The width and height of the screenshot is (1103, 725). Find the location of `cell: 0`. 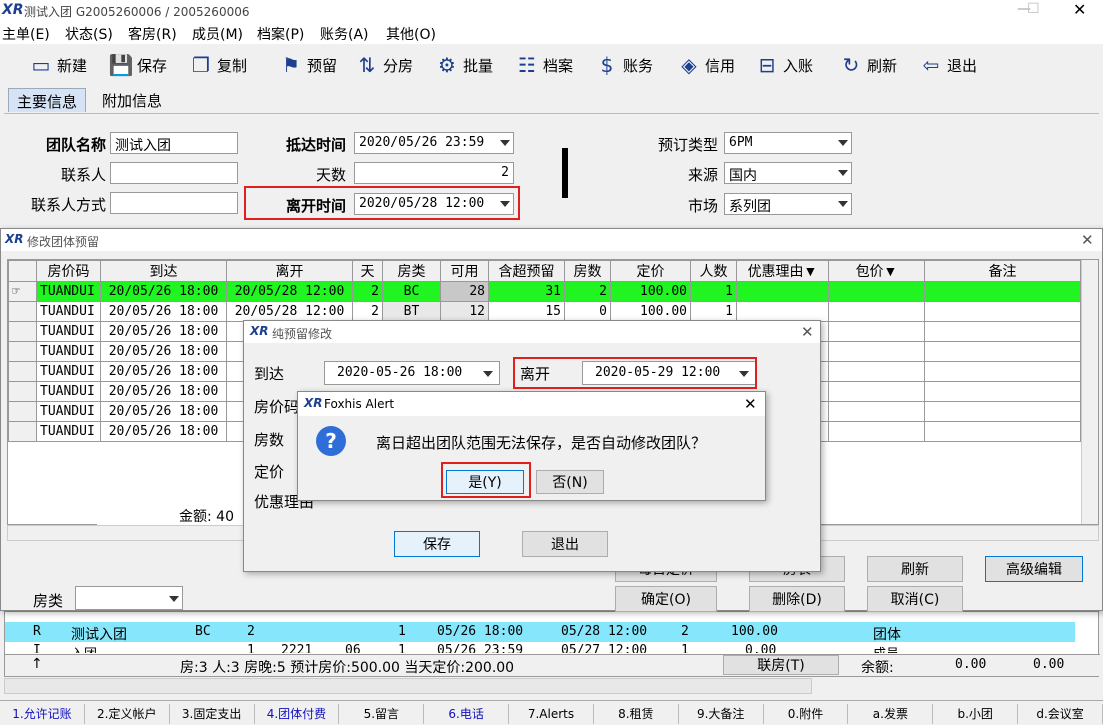

cell: 0 is located at coordinates (587, 311).